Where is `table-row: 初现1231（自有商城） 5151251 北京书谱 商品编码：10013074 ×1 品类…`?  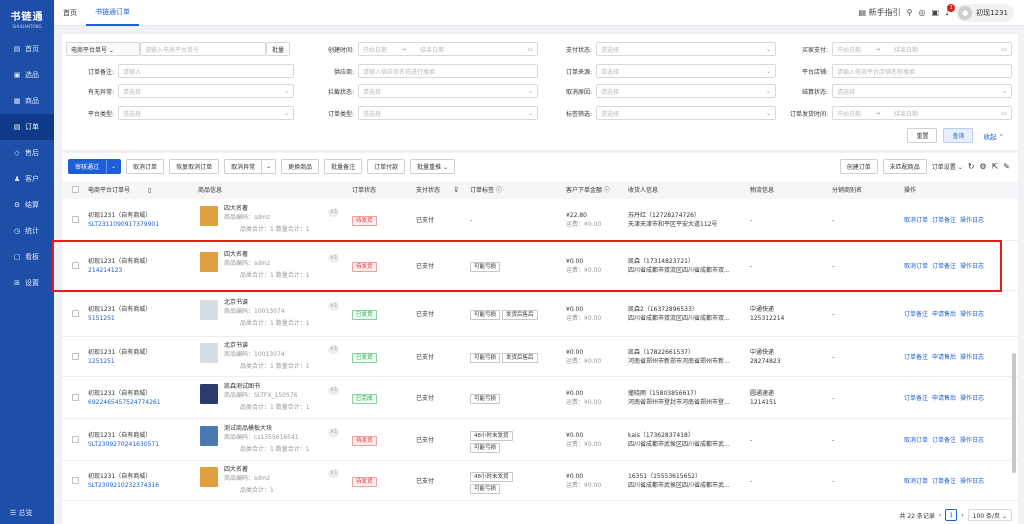 table-row: 初现1231（自有商城） 5151251 北京书谱 商品编码：10013074 ×1 品类… is located at coordinates (540, 314).